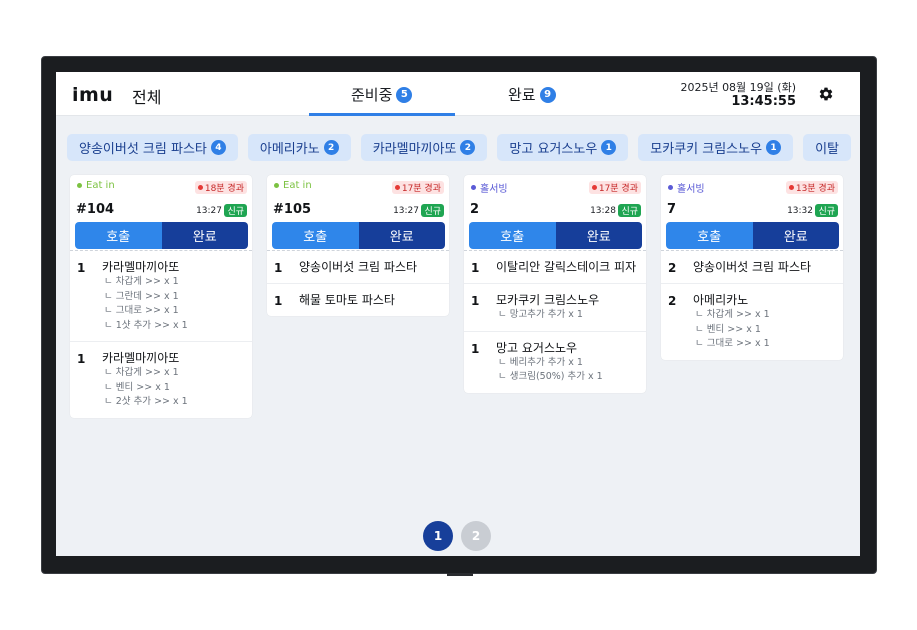  What do you see at coordinates (566, 267) in the screenshot?
I see `item-name: 이탈리안 갈릭스테이크 피자` at bounding box center [566, 267].